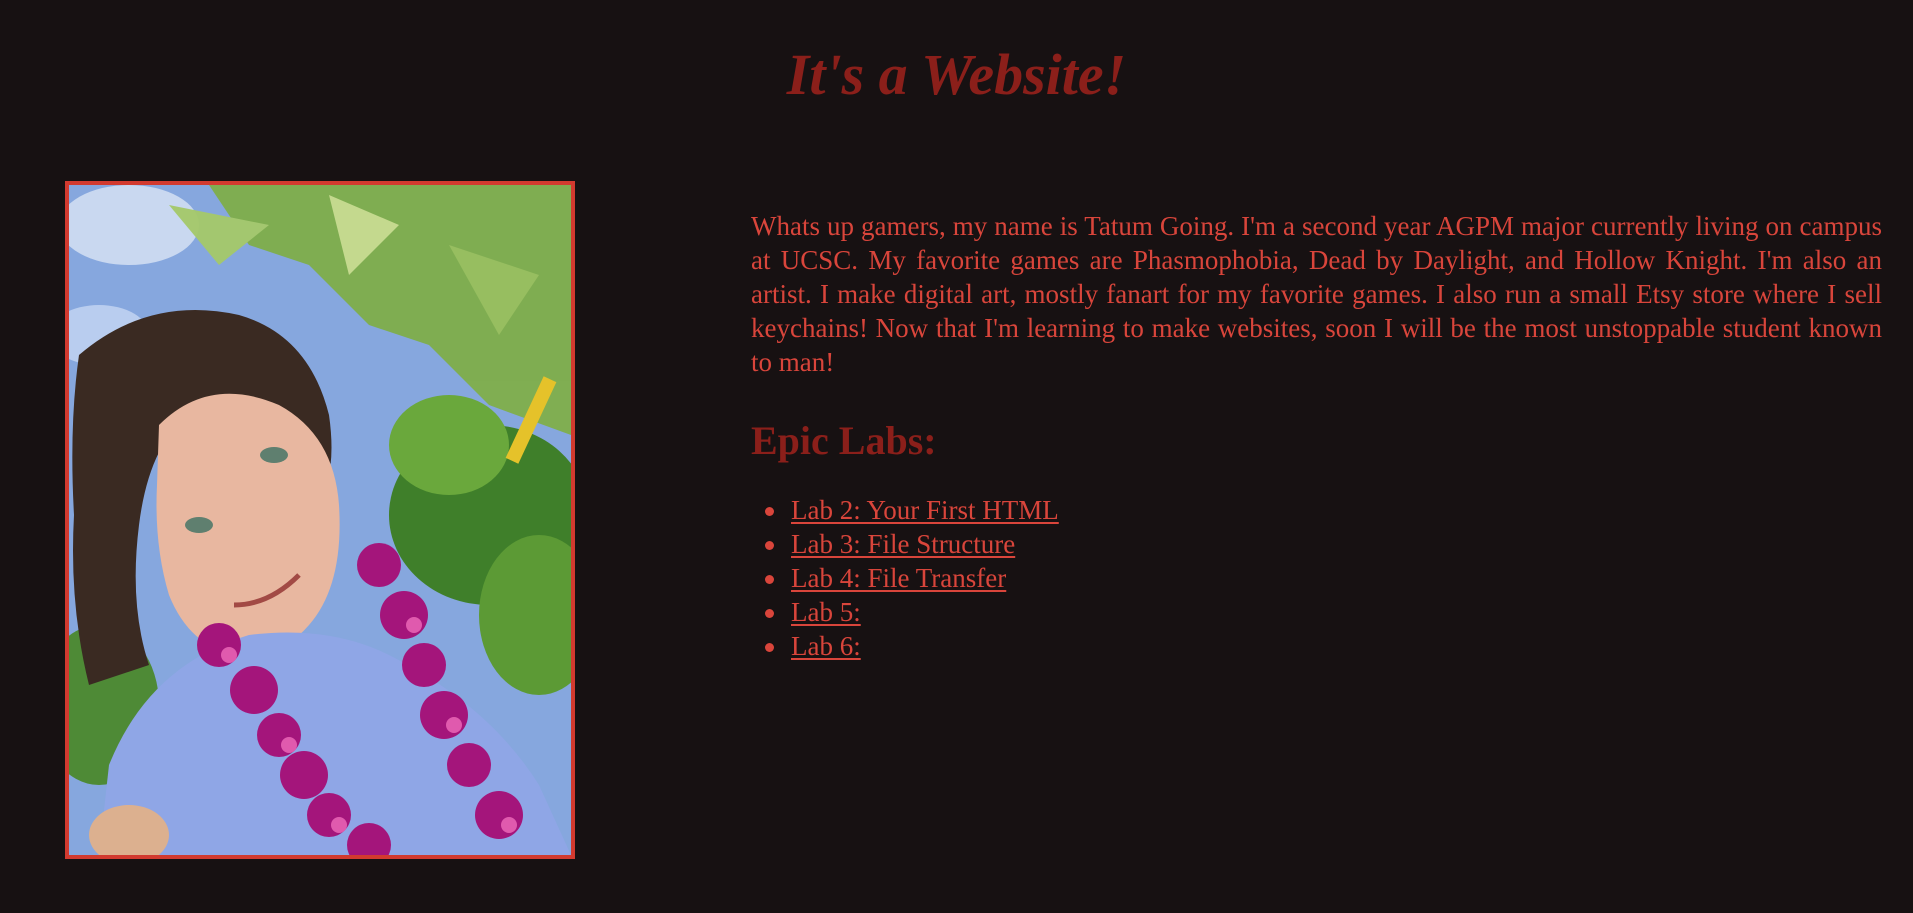 Image resolution: width=1913 pixels, height=913 pixels. Describe the element at coordinates (898, 578) in the screenshot. I see `lab-4-link: Lab 4: File Transfer` at that location.